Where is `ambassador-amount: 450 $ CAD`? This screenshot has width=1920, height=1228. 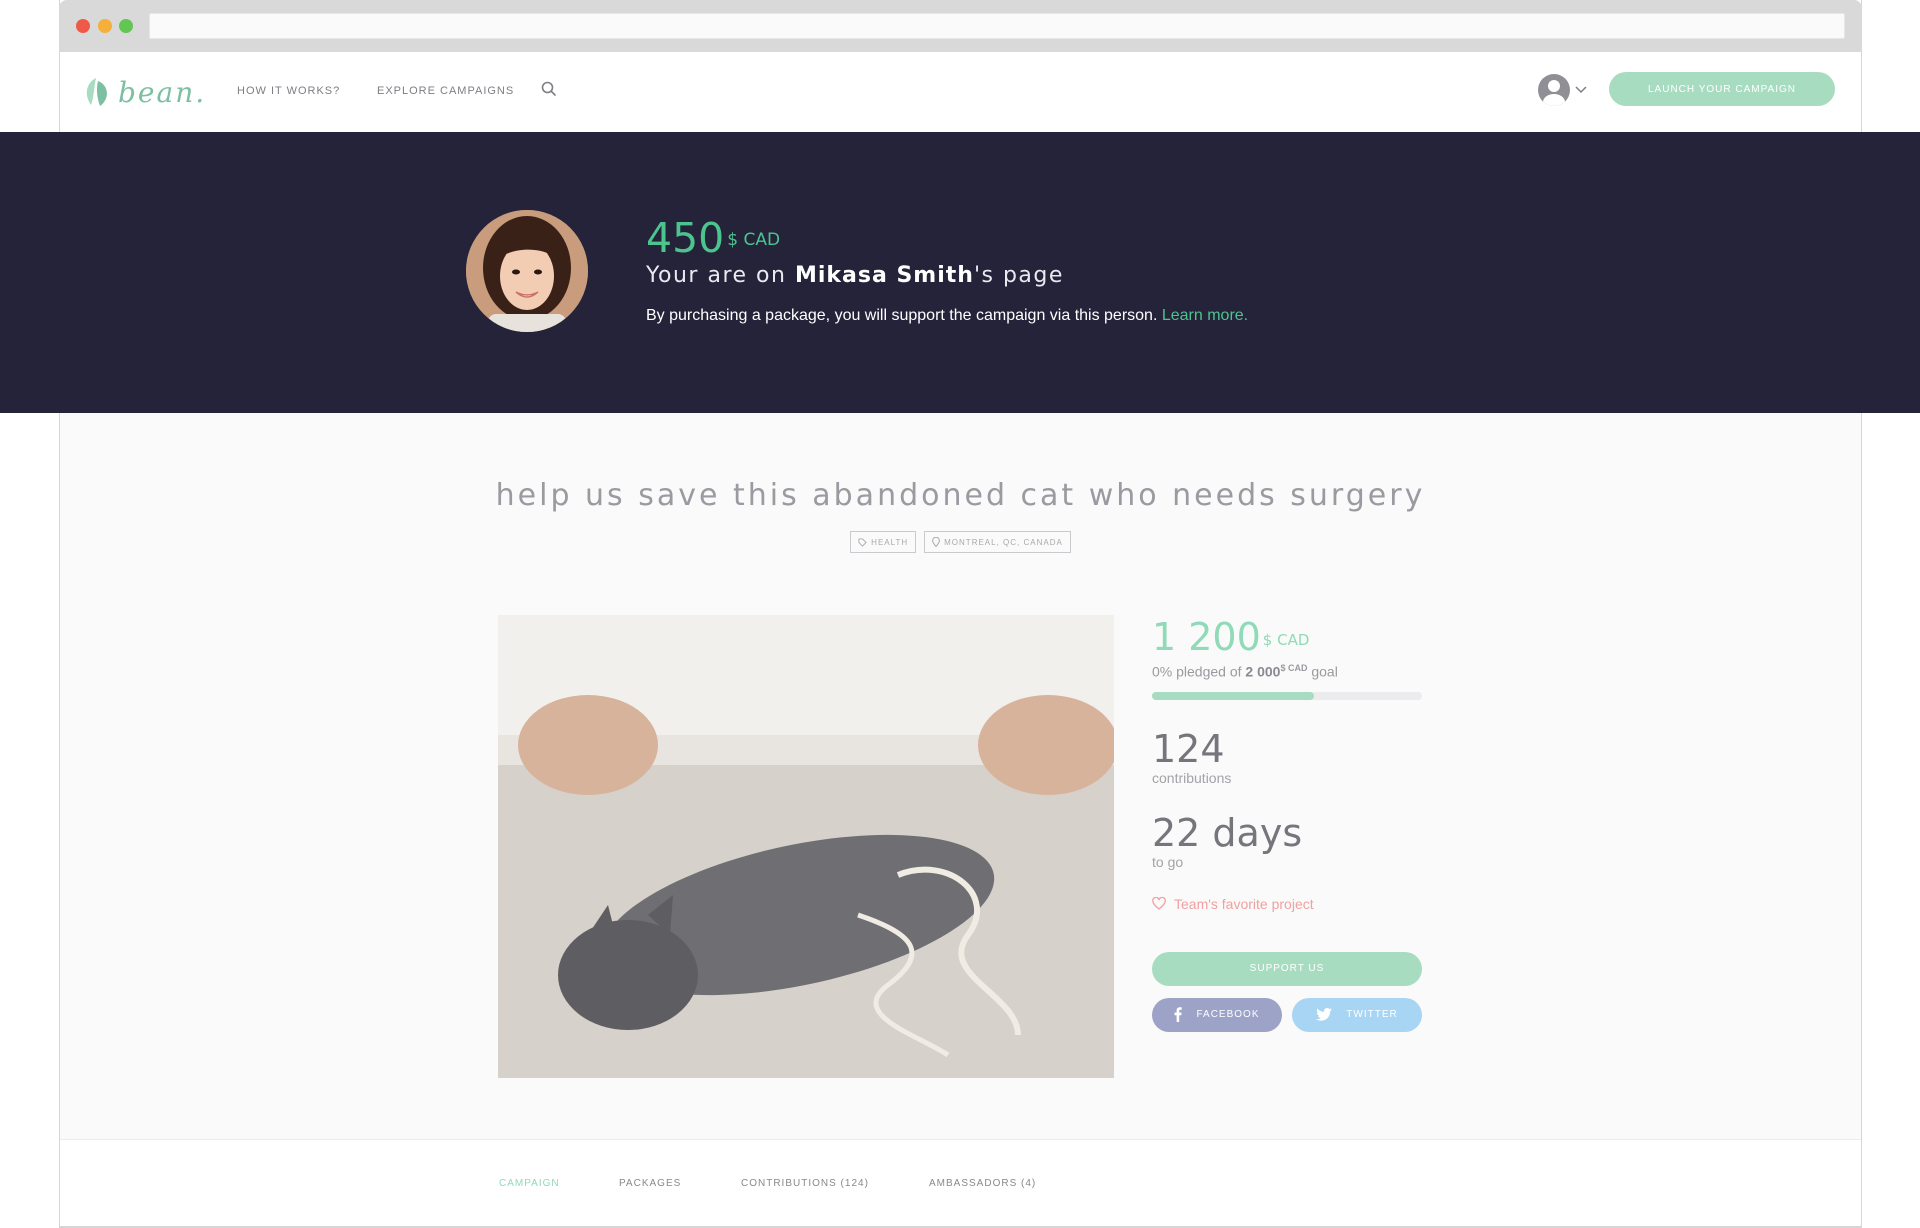
ambassador-amount: 450 $ CAD is located at coordinates (713, 238).